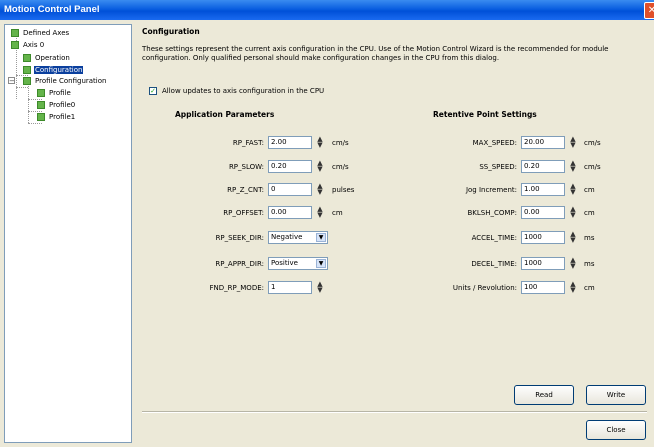 This screenshot has height=447, width=654. Describe the element at coordinates (62, 117) in the screenshot. I see `tree-item-label: Profile1` at that location.